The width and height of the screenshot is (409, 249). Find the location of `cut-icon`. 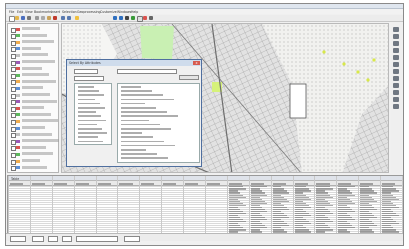

cut-icon is located at coordinates (37, 18).